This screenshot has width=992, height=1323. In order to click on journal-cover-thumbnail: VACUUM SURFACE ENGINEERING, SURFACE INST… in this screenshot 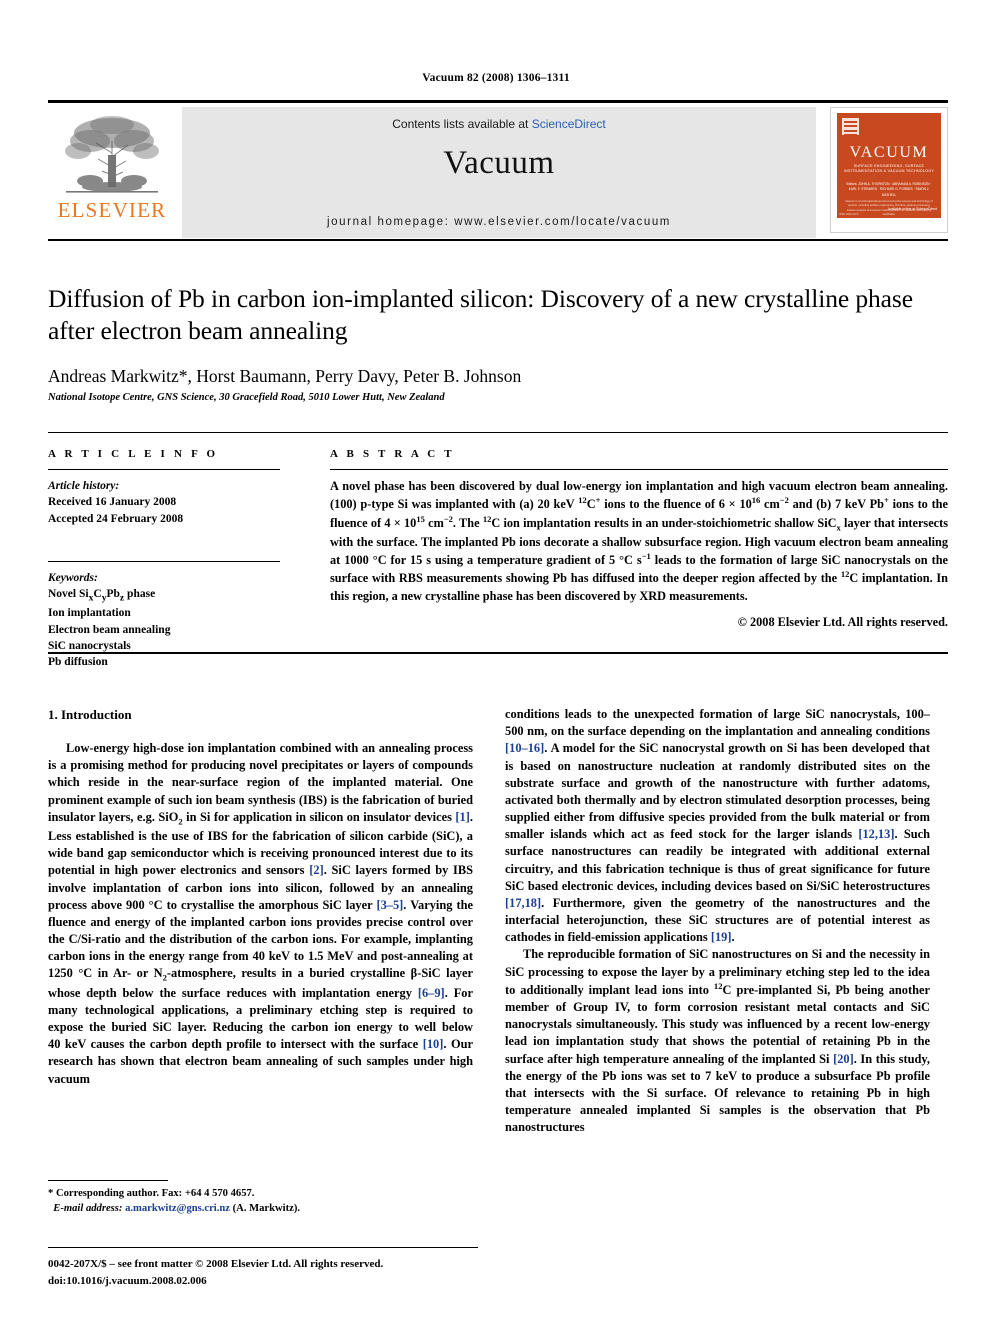, I will do `click(889, 170)`.